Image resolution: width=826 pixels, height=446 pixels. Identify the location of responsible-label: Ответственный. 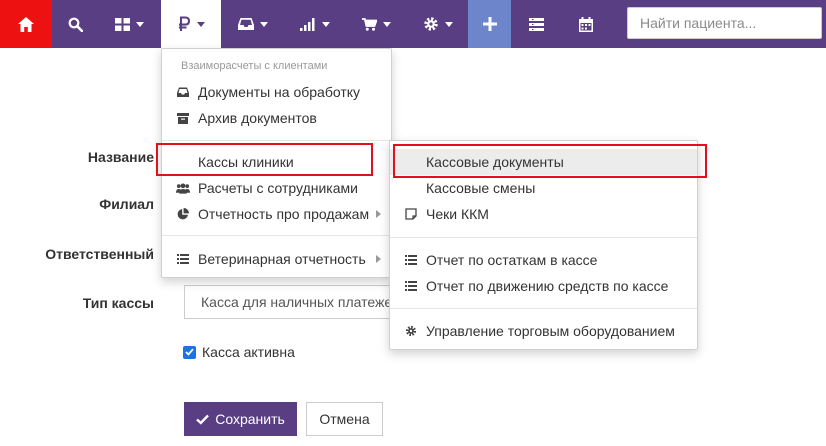
(99, 254).